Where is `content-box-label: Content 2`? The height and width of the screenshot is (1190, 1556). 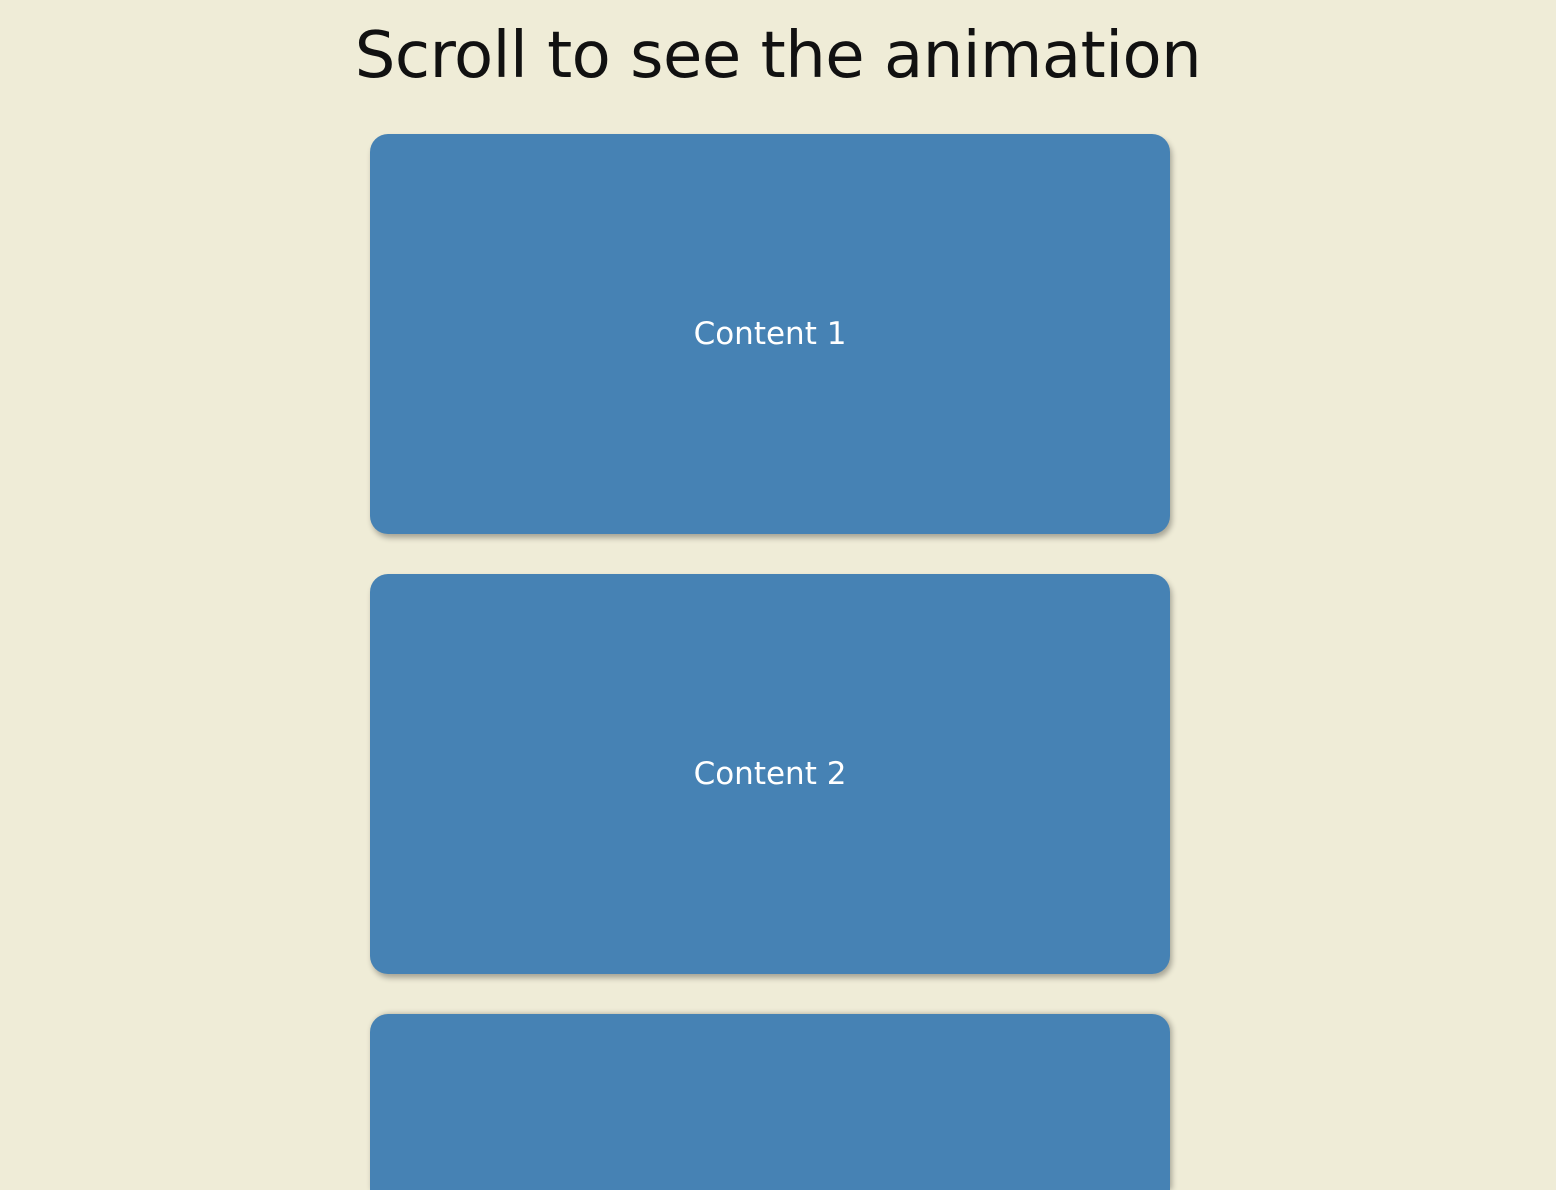 content-box-label: Content 2 is located at coordinates (770, 774).